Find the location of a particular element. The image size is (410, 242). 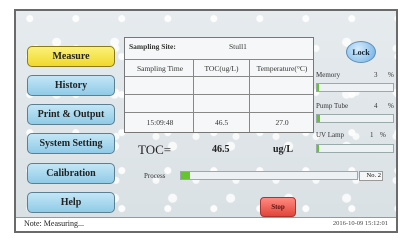

measure-button: Measure is located at coordinates (71, 56).